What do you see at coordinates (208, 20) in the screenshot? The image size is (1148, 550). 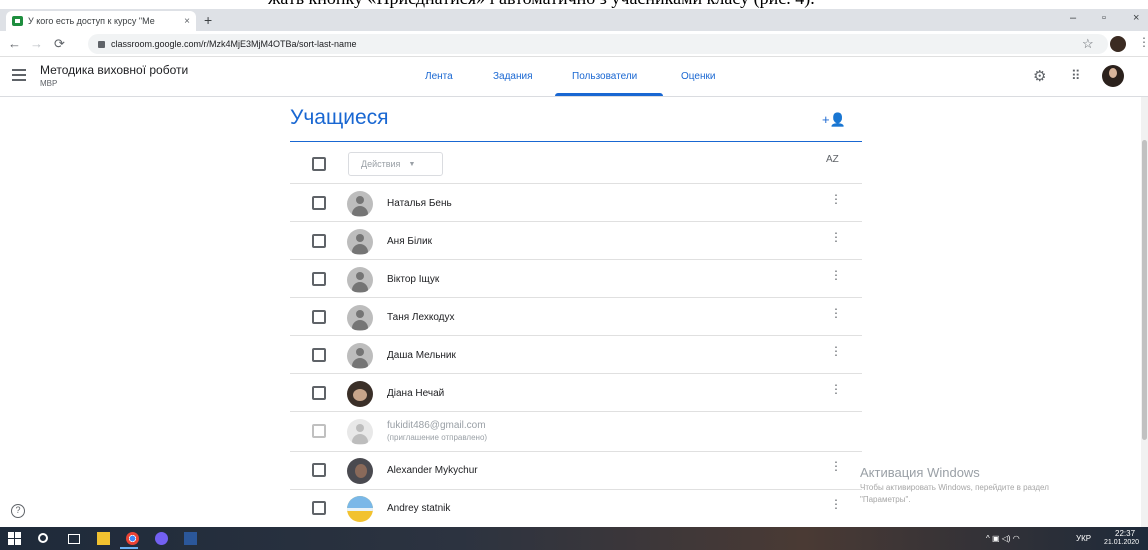 I see `new-tab-button: +` at bounding box center [208, 20].